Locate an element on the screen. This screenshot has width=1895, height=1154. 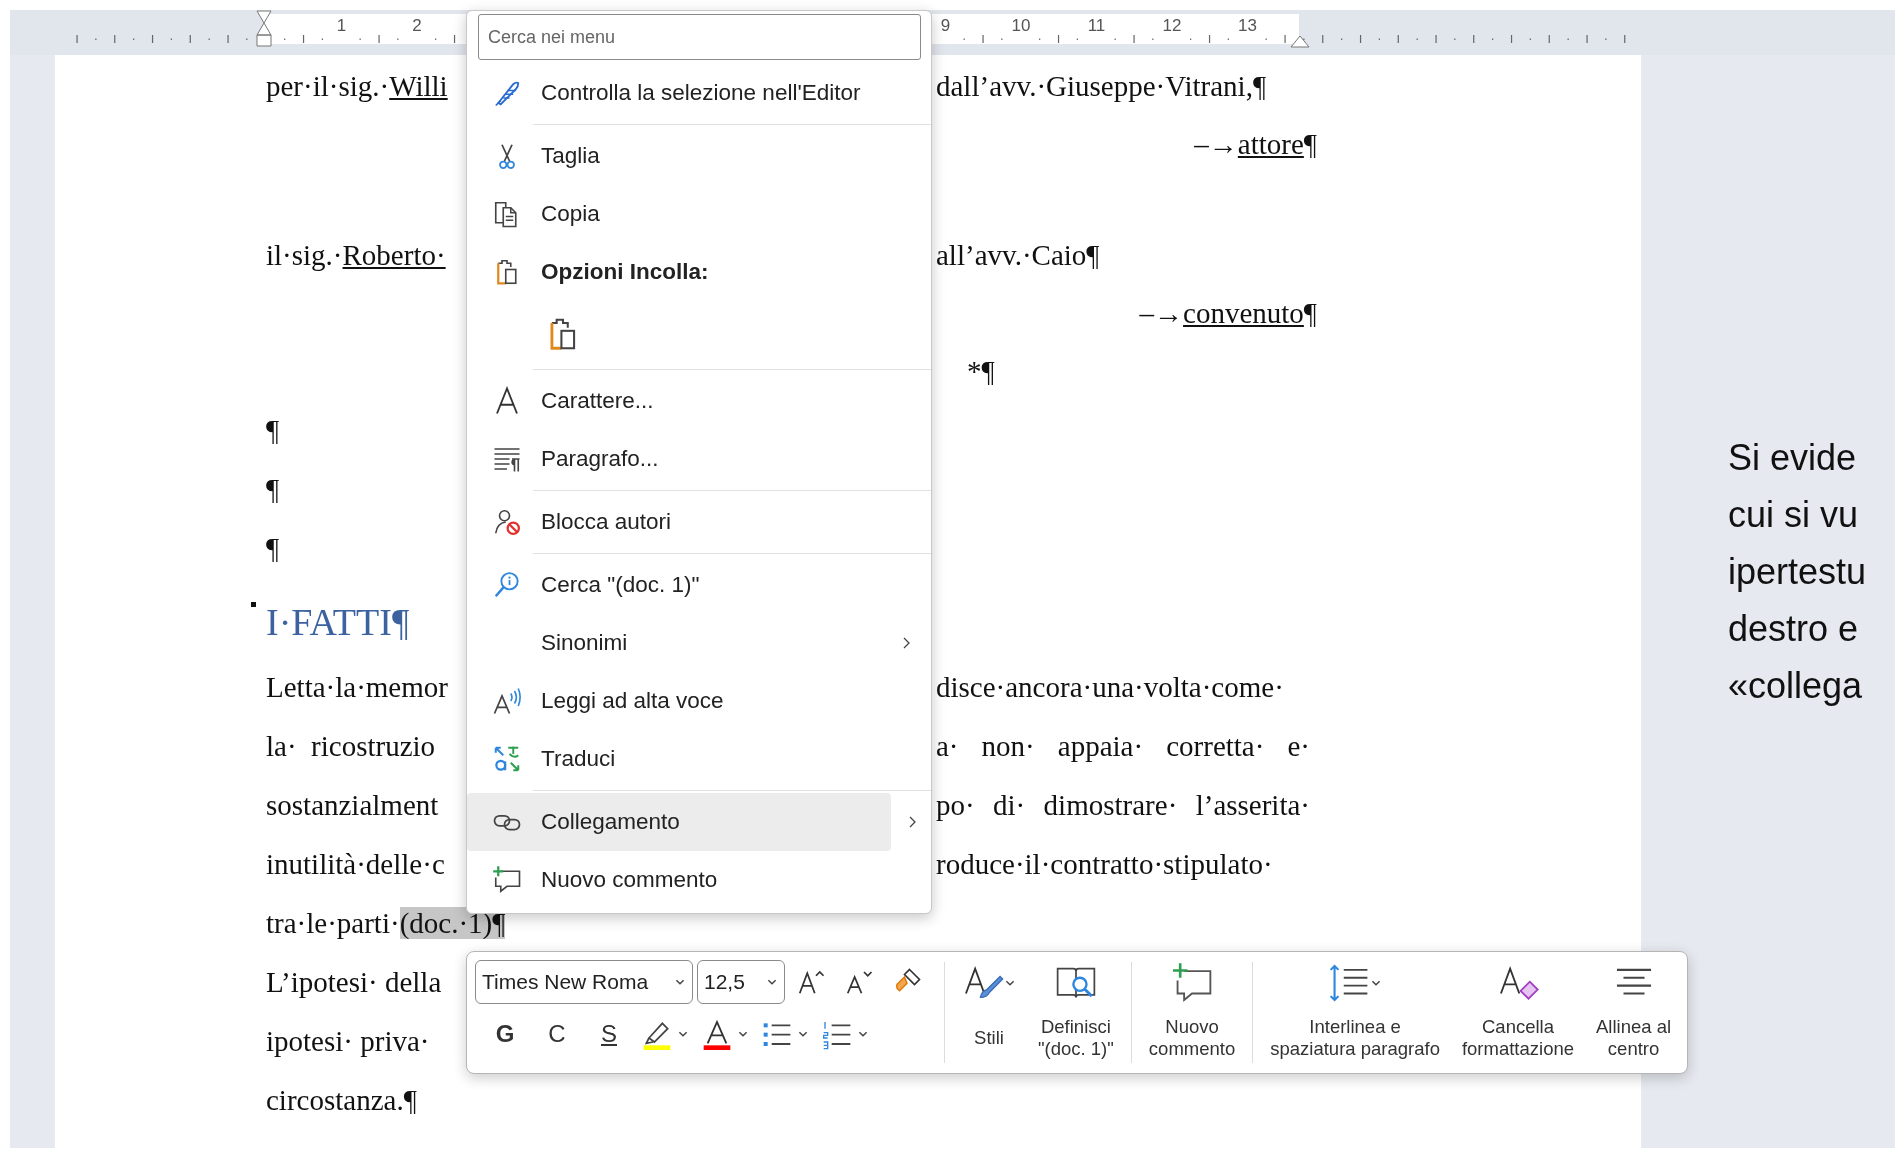
menu-item: Nuovo commento is located at coordinates (697, 880).